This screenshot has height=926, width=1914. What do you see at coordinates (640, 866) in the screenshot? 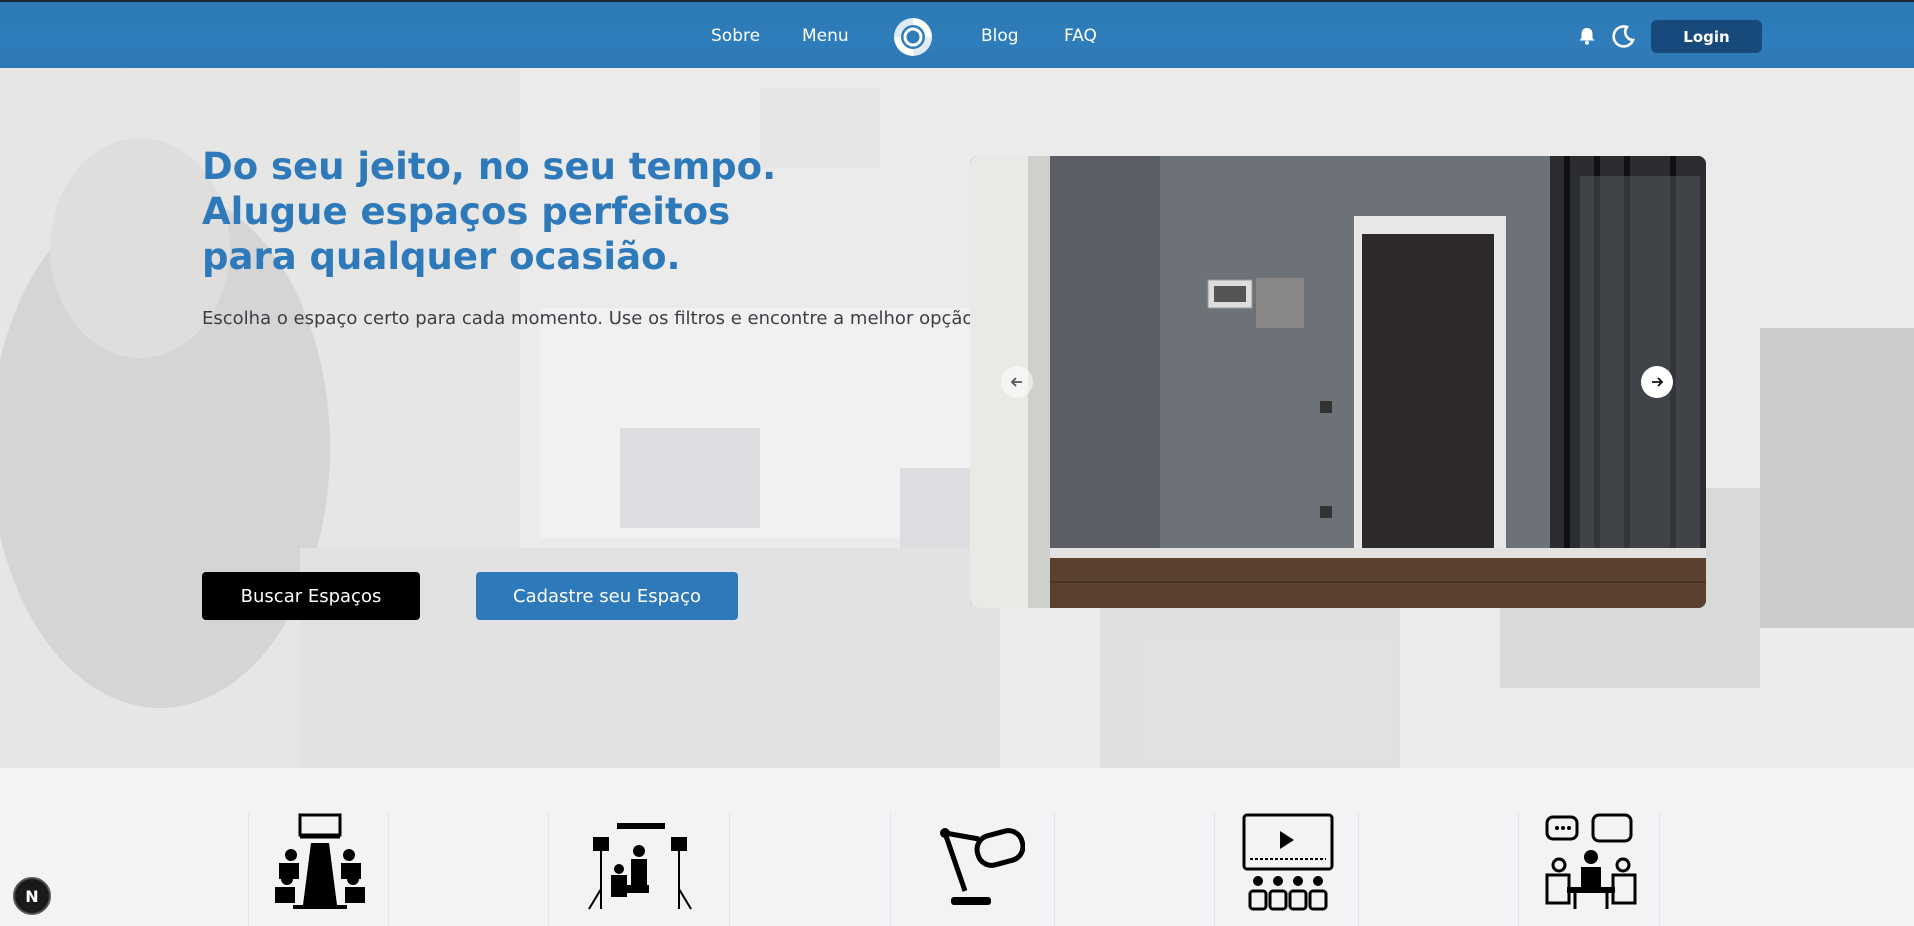
I see `photo-studio-icon` at bounding box center [640, 866].